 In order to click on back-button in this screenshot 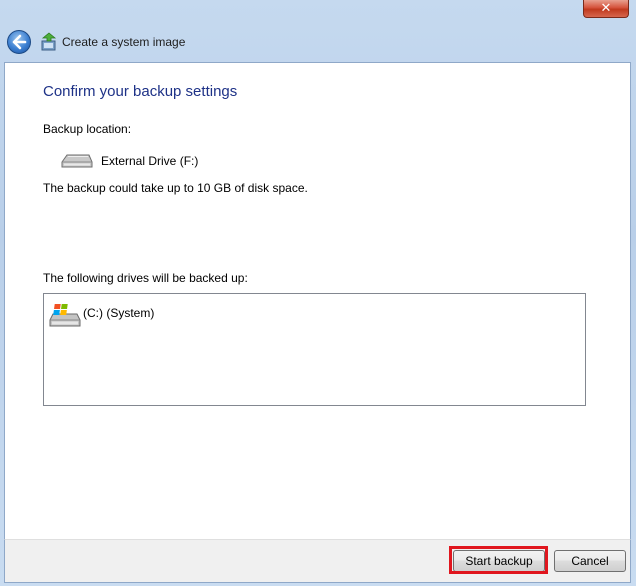, I will do `click(19, 42)`.